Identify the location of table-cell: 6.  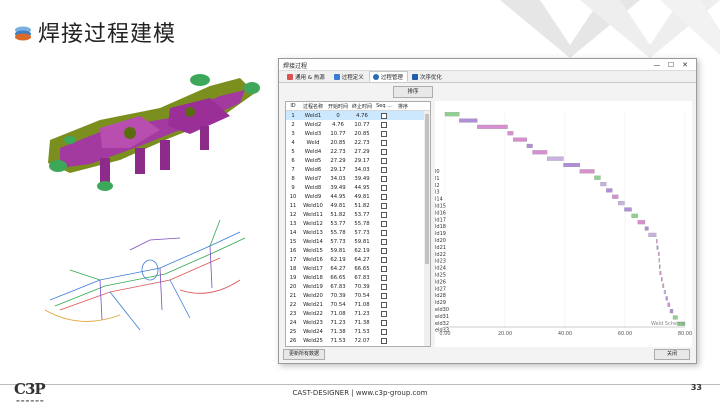
(293, 160).